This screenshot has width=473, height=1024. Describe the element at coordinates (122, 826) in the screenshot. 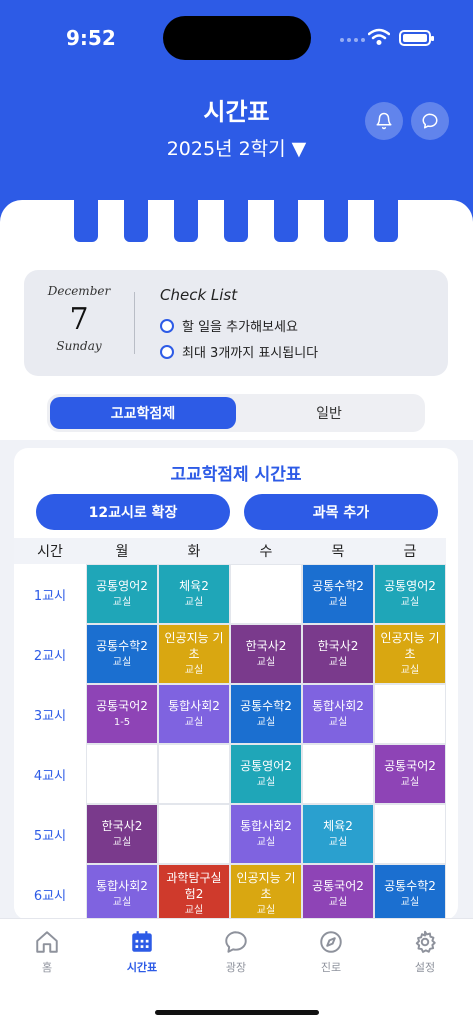

I see `subject-name: 한국사2` at that location.